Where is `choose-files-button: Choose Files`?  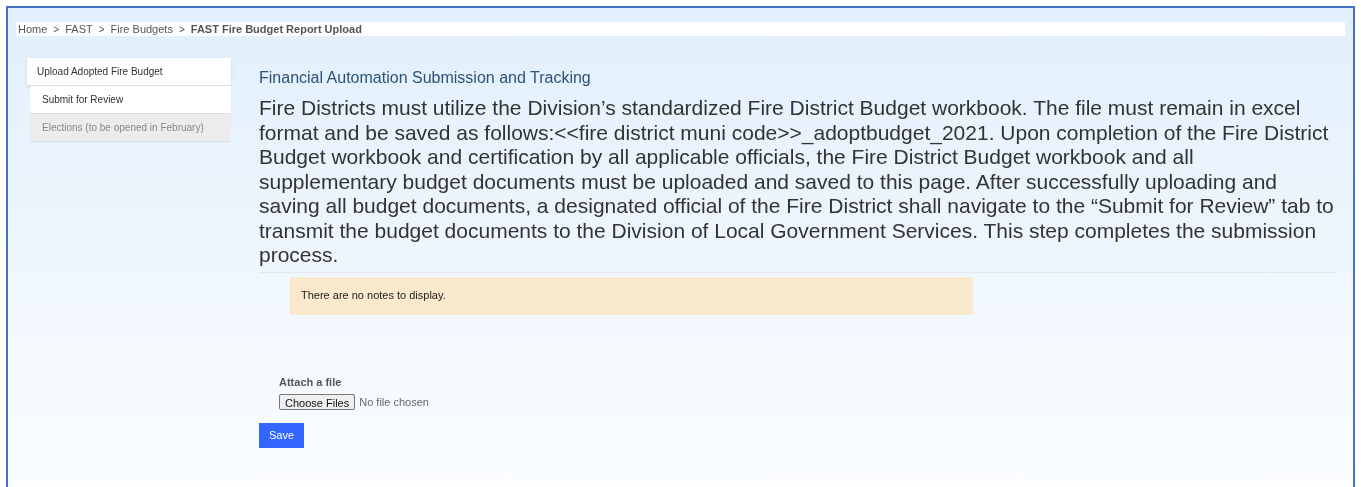 choose-files-button: Choose Files is located at coordinates (317, 402).